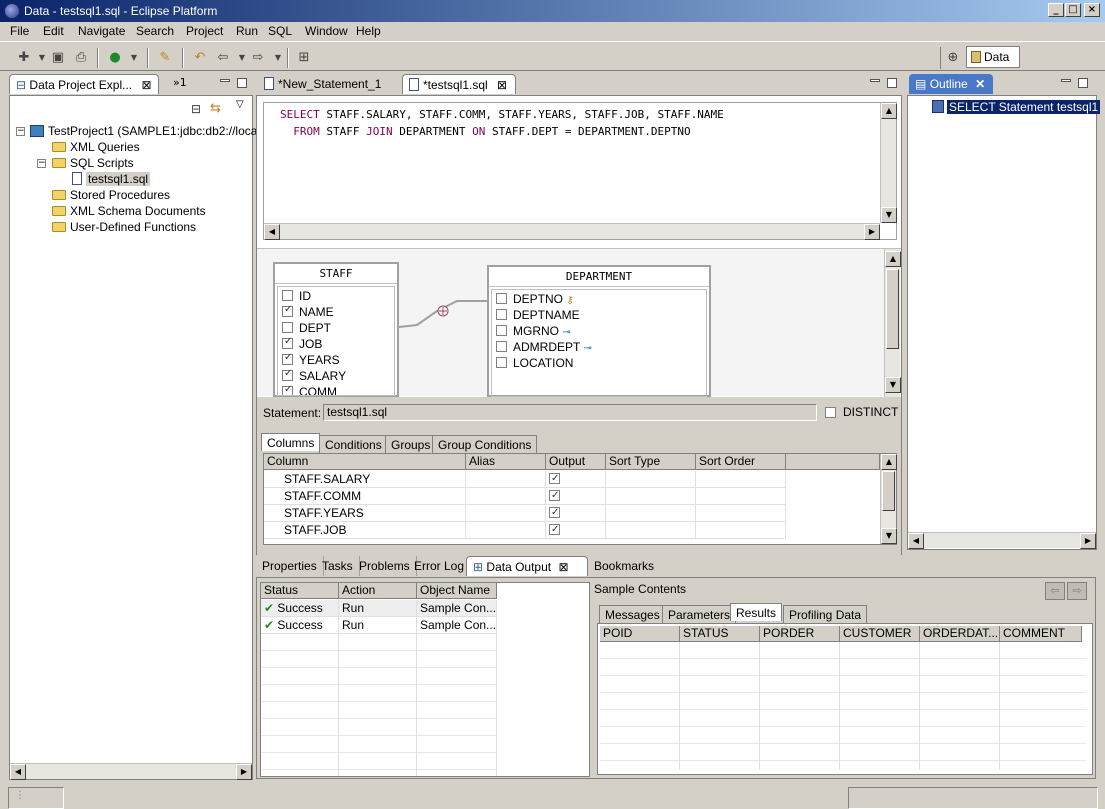 The image size is (1105, 809). I want to click on tab-data-project-explorer: ⊟ Data Project Expl... ⊠, so click(84, 84).